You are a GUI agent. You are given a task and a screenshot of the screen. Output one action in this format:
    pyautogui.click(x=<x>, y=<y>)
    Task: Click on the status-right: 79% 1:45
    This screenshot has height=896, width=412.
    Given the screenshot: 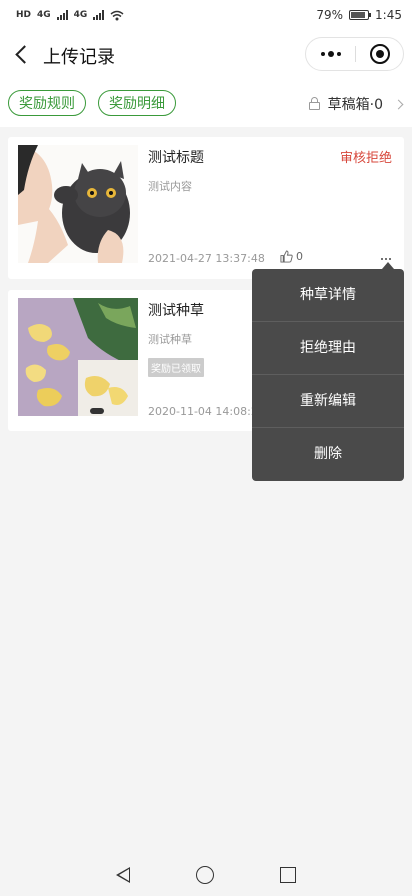 What is the action you would take?
    pyautogui.click(x=359, y=15)
    